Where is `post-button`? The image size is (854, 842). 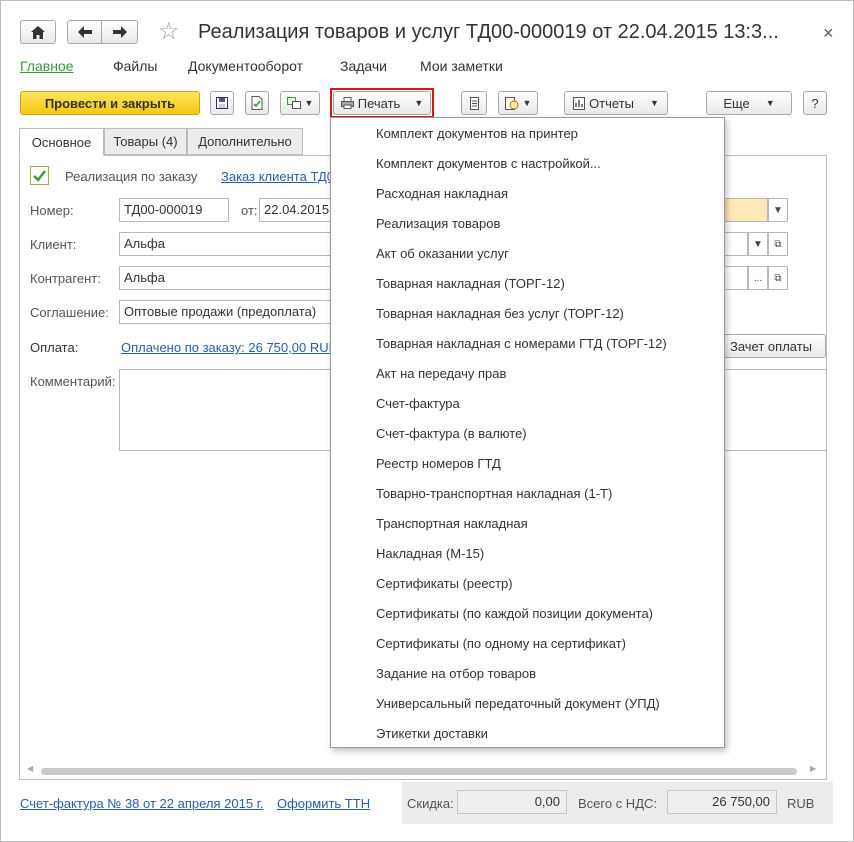
post-button is located at coordinates (257, 103).